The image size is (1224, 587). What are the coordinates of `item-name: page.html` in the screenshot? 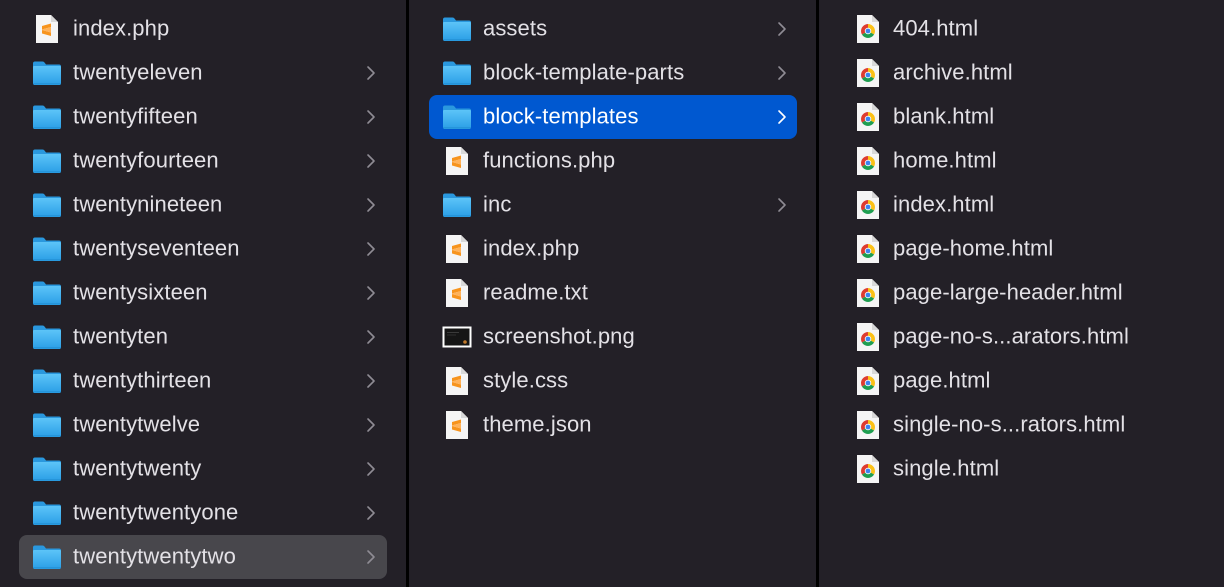 It's located at (942, 380).